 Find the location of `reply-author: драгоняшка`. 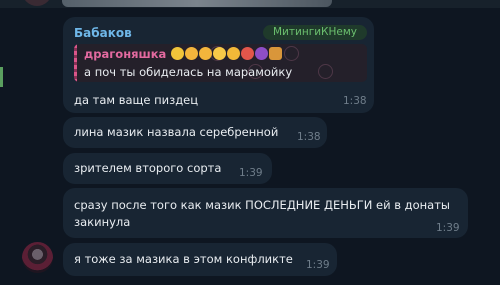

reply-author: драгоняшка is located at coordinates (183, 54).